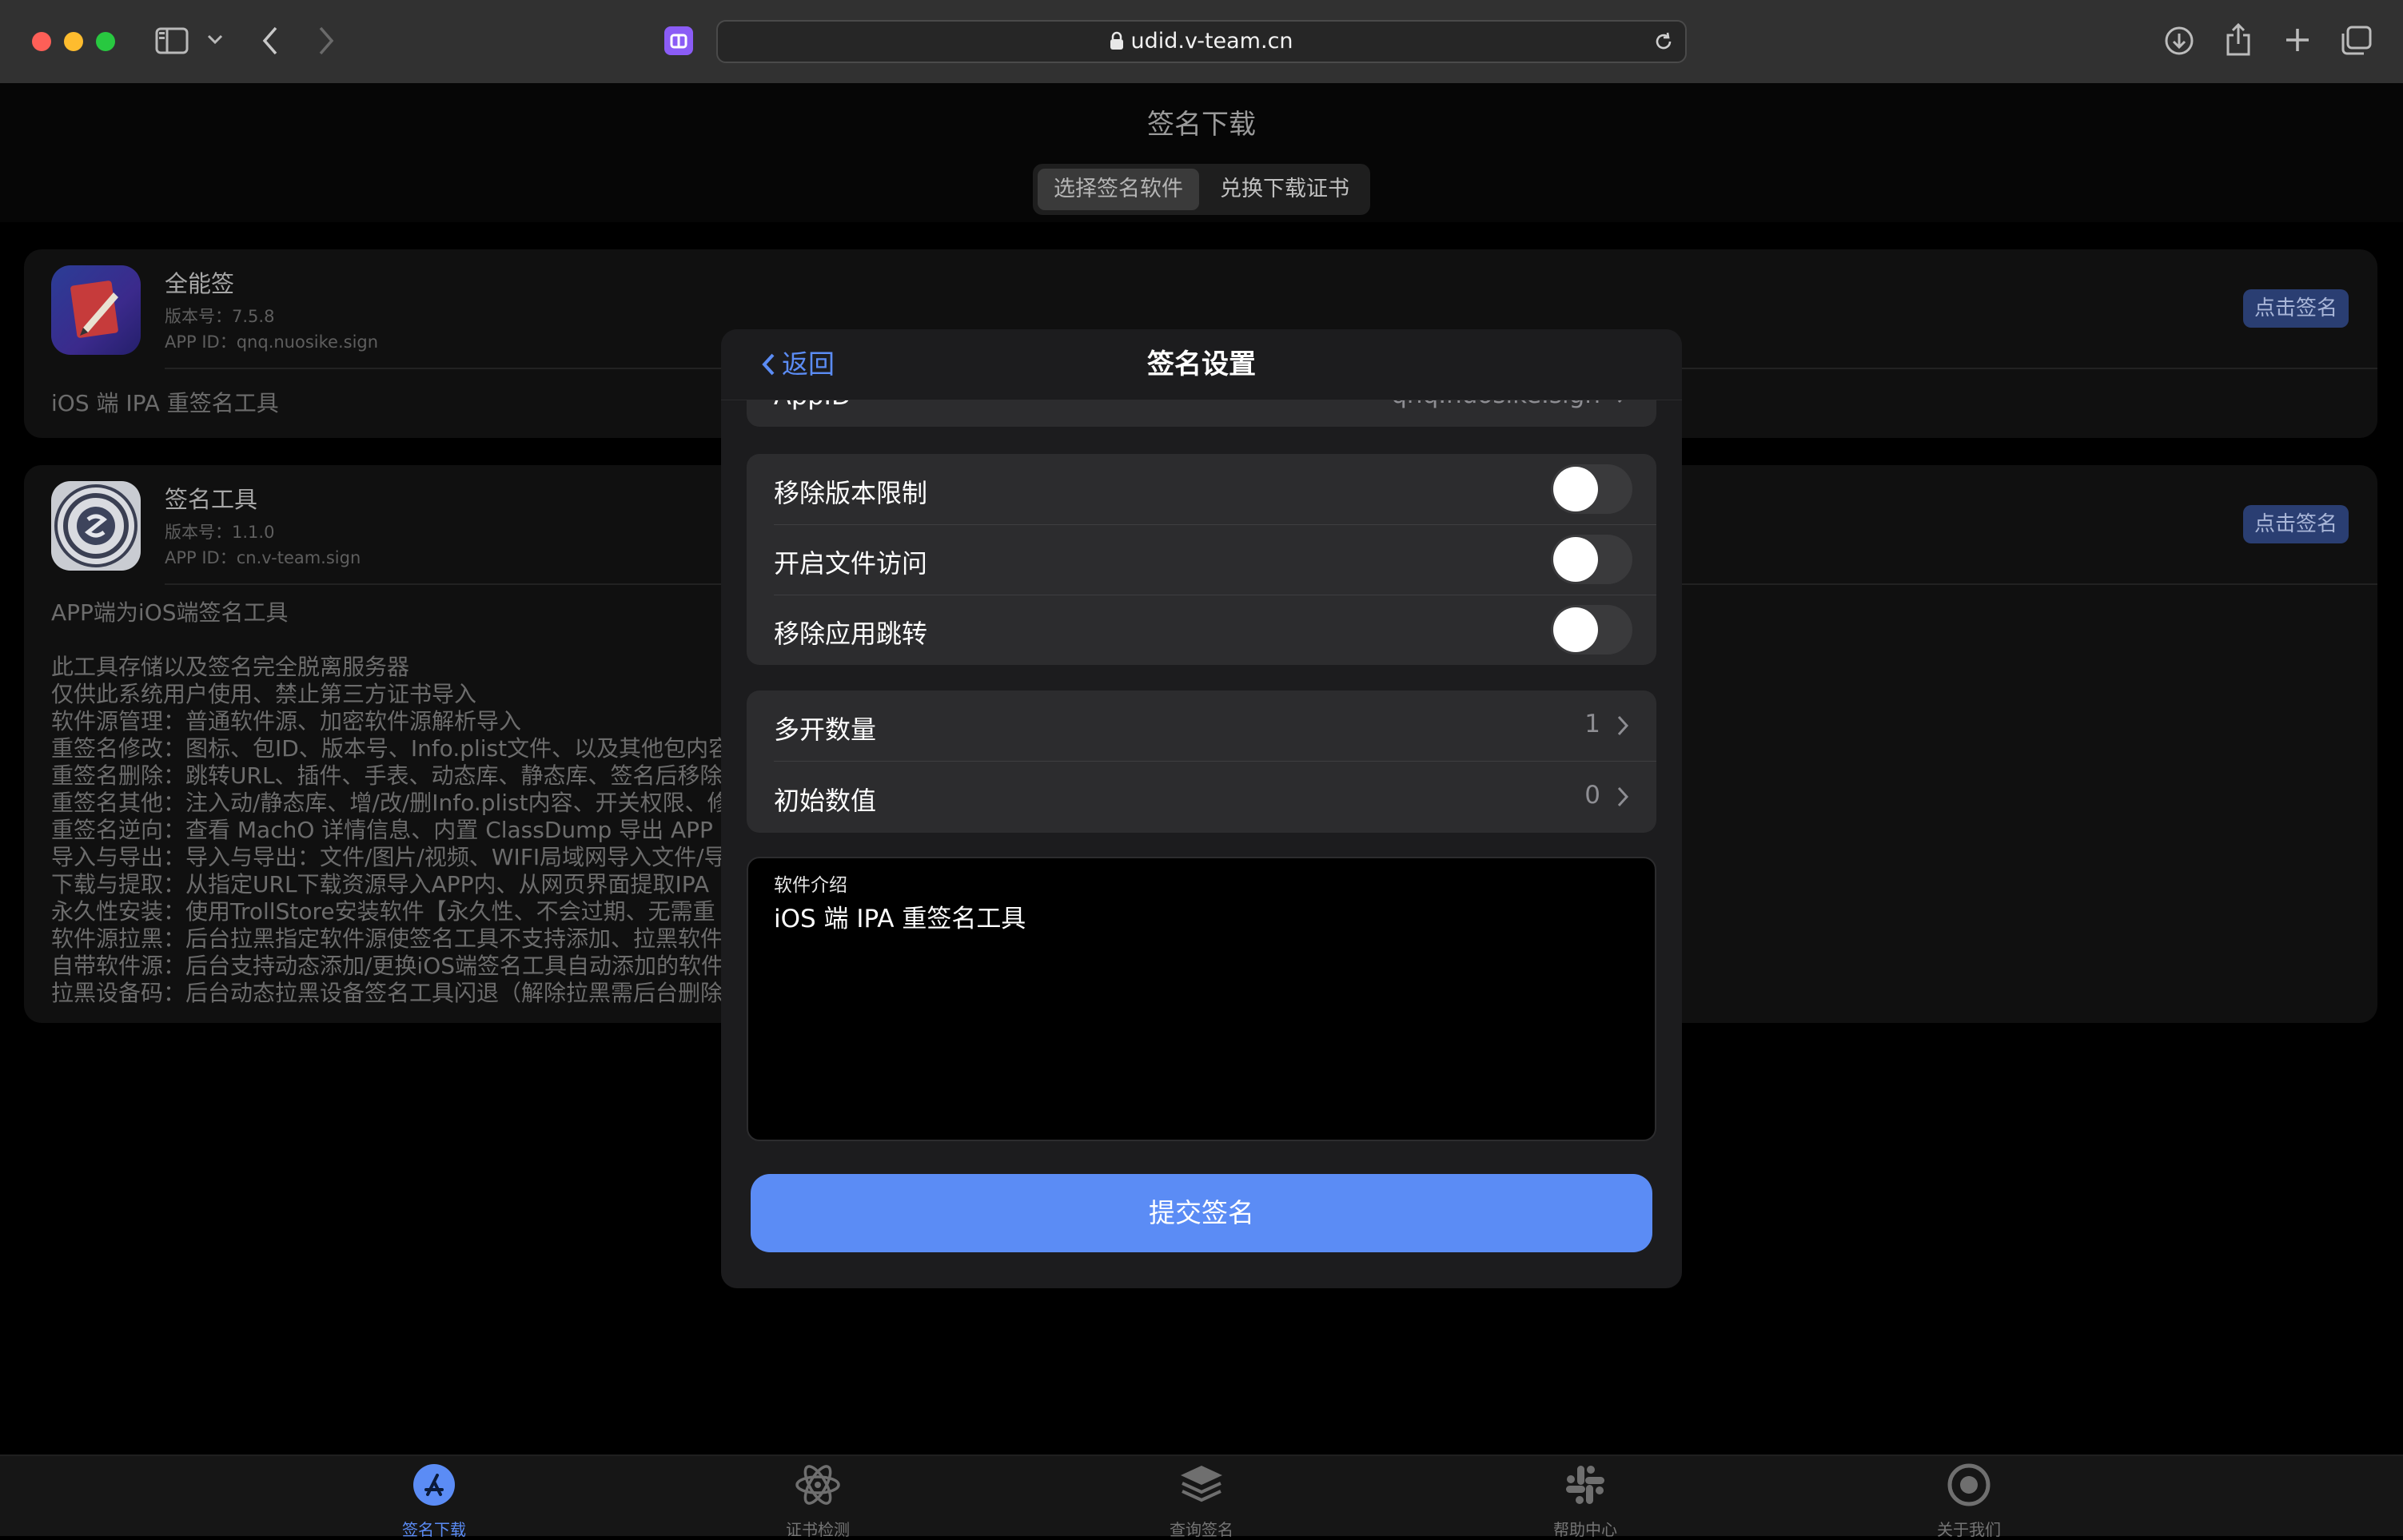 The height and width of the screenshot is (1540, 2403). I want to click on page-header: 签名下载 选择签名软件 兑换下载证书, so click(1201, 152).